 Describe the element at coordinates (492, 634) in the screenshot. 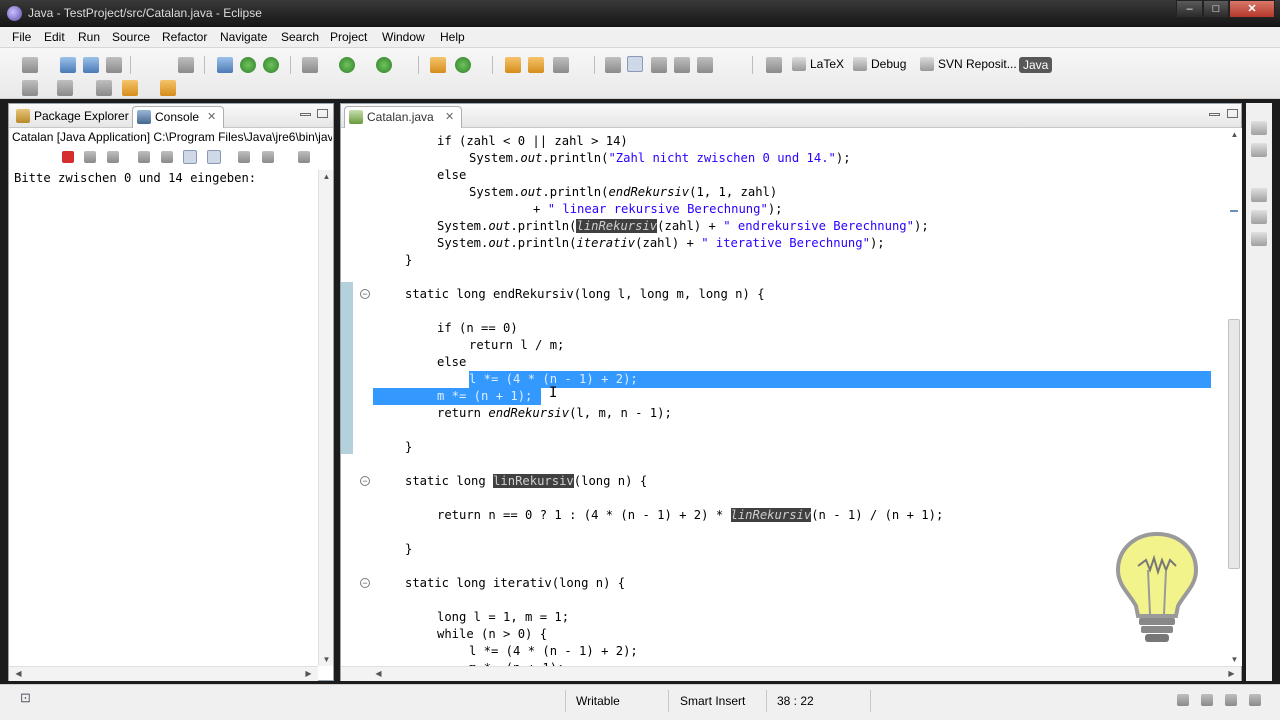

I see `code-line: while (n > 0) {` at that location.